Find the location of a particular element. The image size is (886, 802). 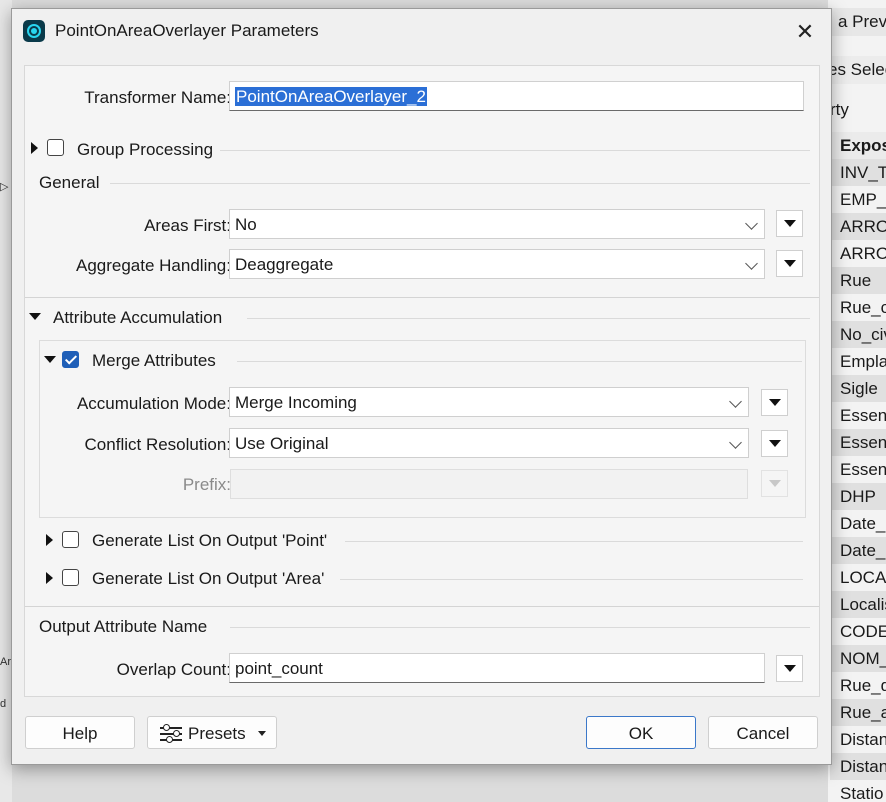

group-processing-expand-icon is located at coordinates (34, 148).